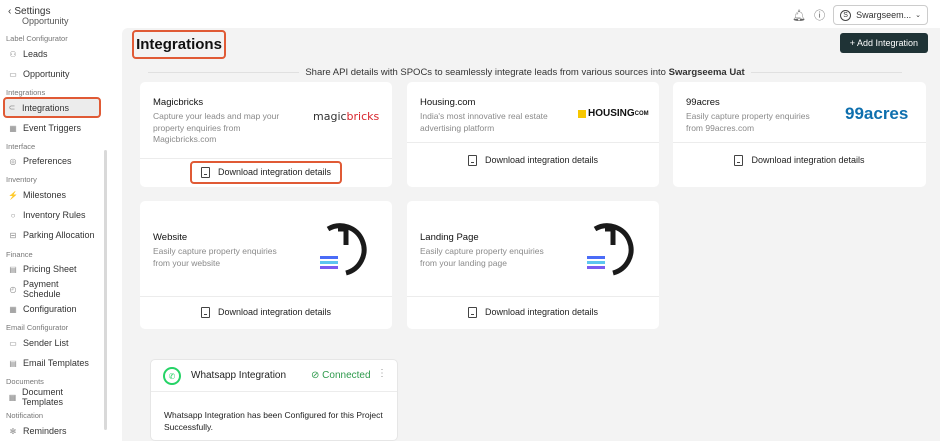 The image size is (940, 441). I want to click on user-menu-button: S Swargseem... ⌄, so click(880, 15).